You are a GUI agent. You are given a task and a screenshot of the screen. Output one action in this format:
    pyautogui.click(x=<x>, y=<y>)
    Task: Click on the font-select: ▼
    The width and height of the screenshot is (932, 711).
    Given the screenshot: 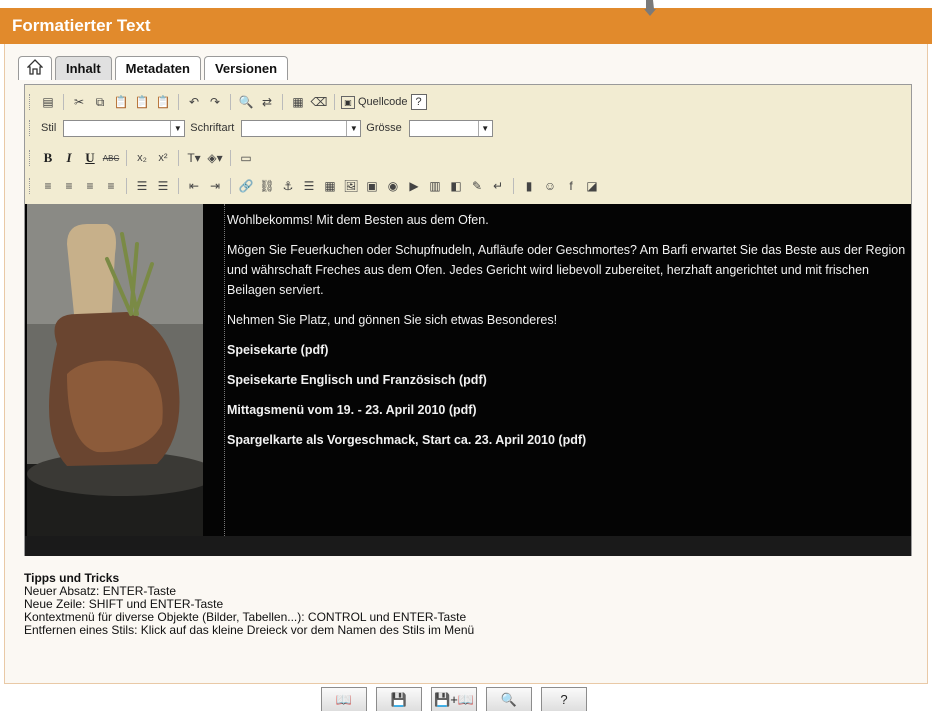 What is the action you would take?
    pyautogui.click(x=301, y=128)
    